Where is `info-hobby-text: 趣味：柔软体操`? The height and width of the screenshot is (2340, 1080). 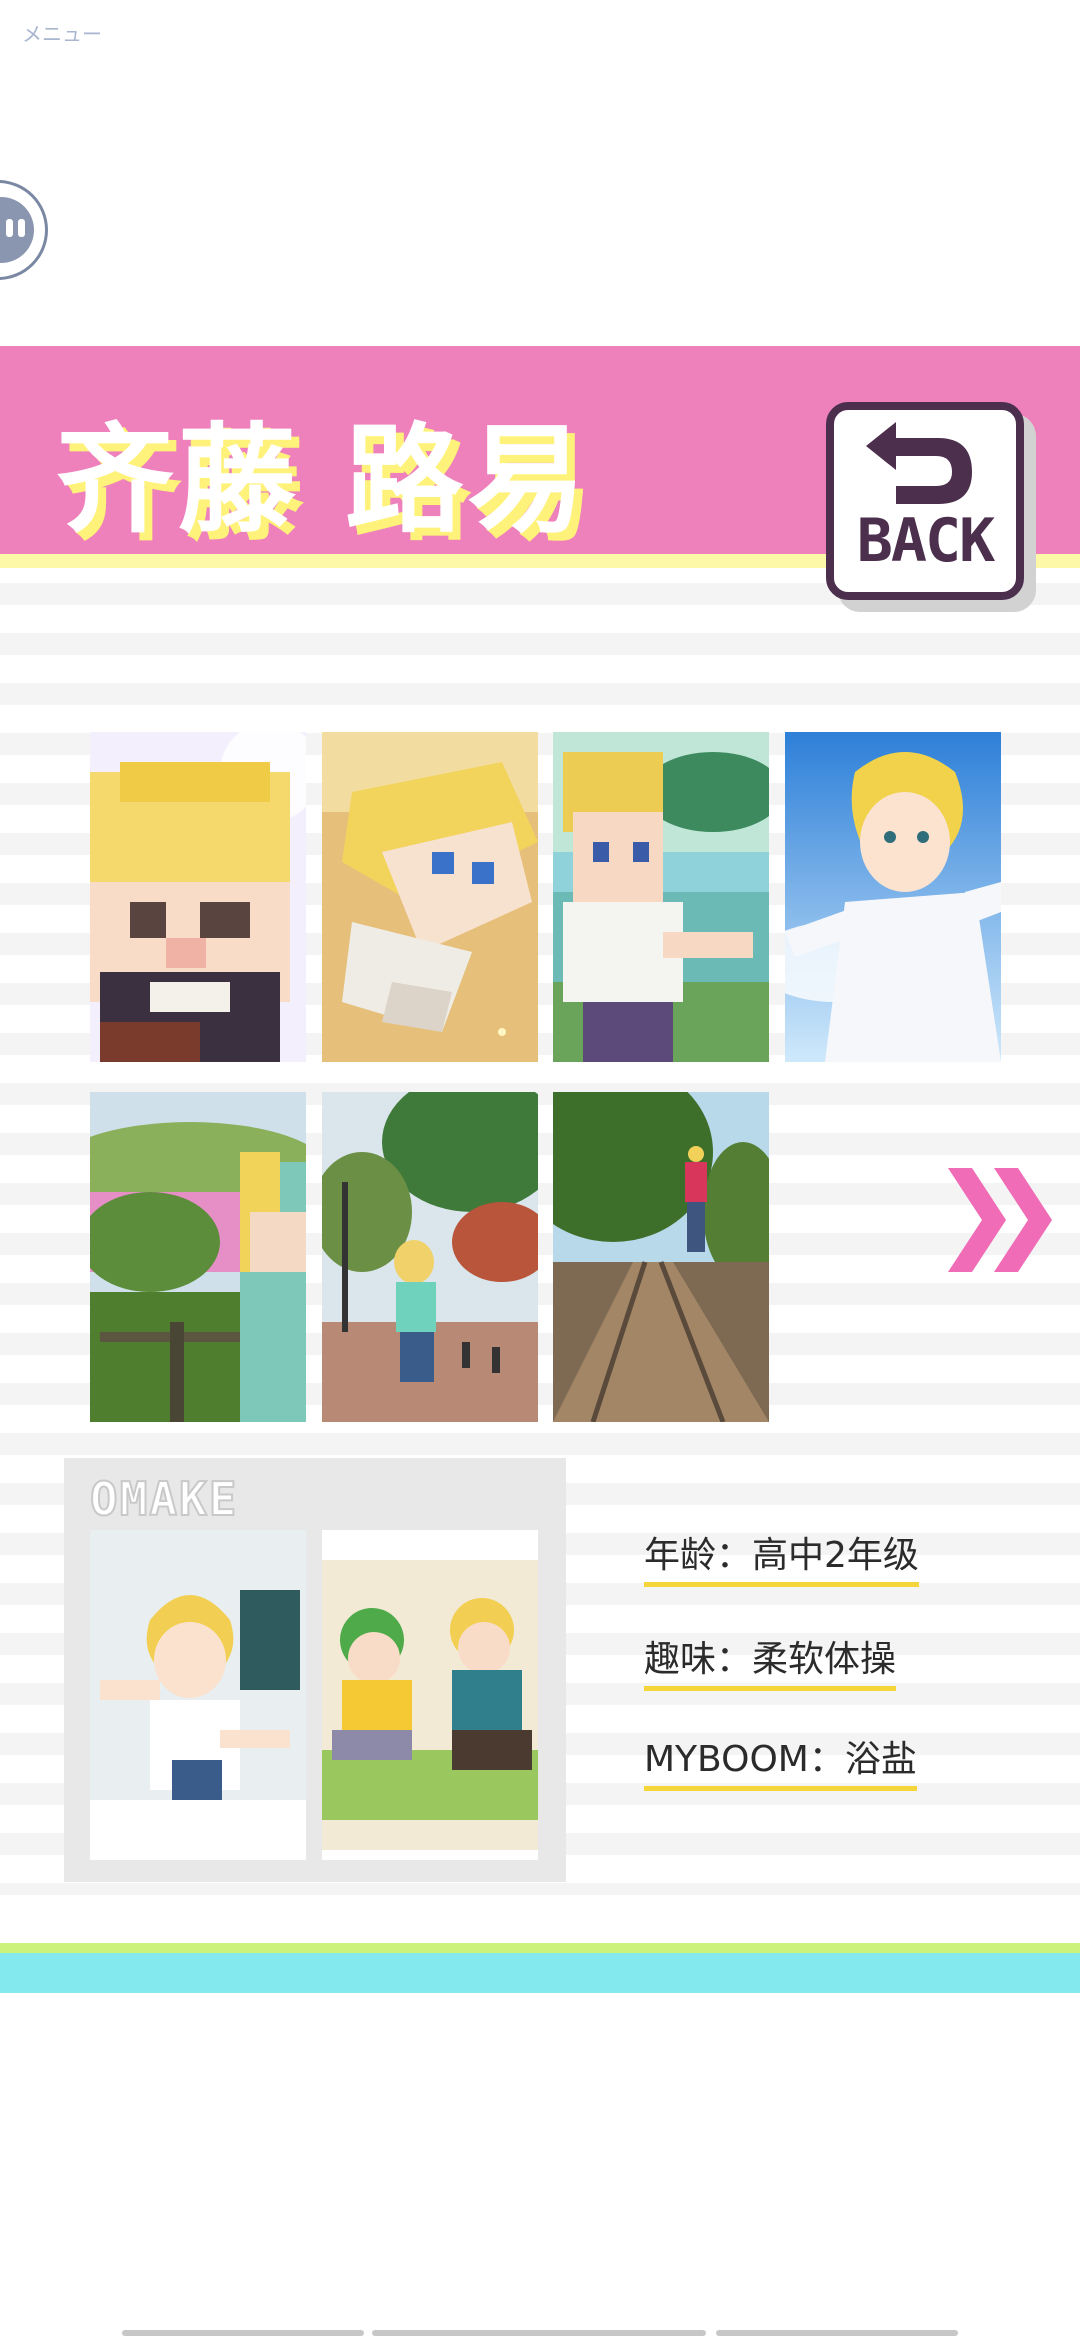
info-hobby-text: 趣味：柔软体操 is located at coordinates (770, 1660).